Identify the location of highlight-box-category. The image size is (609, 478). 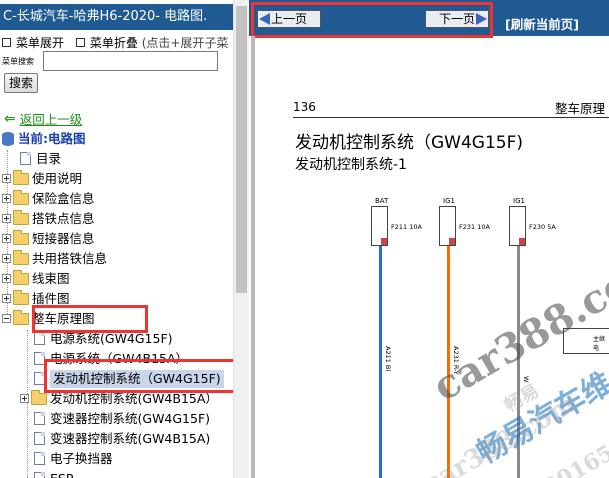
(90, 319).